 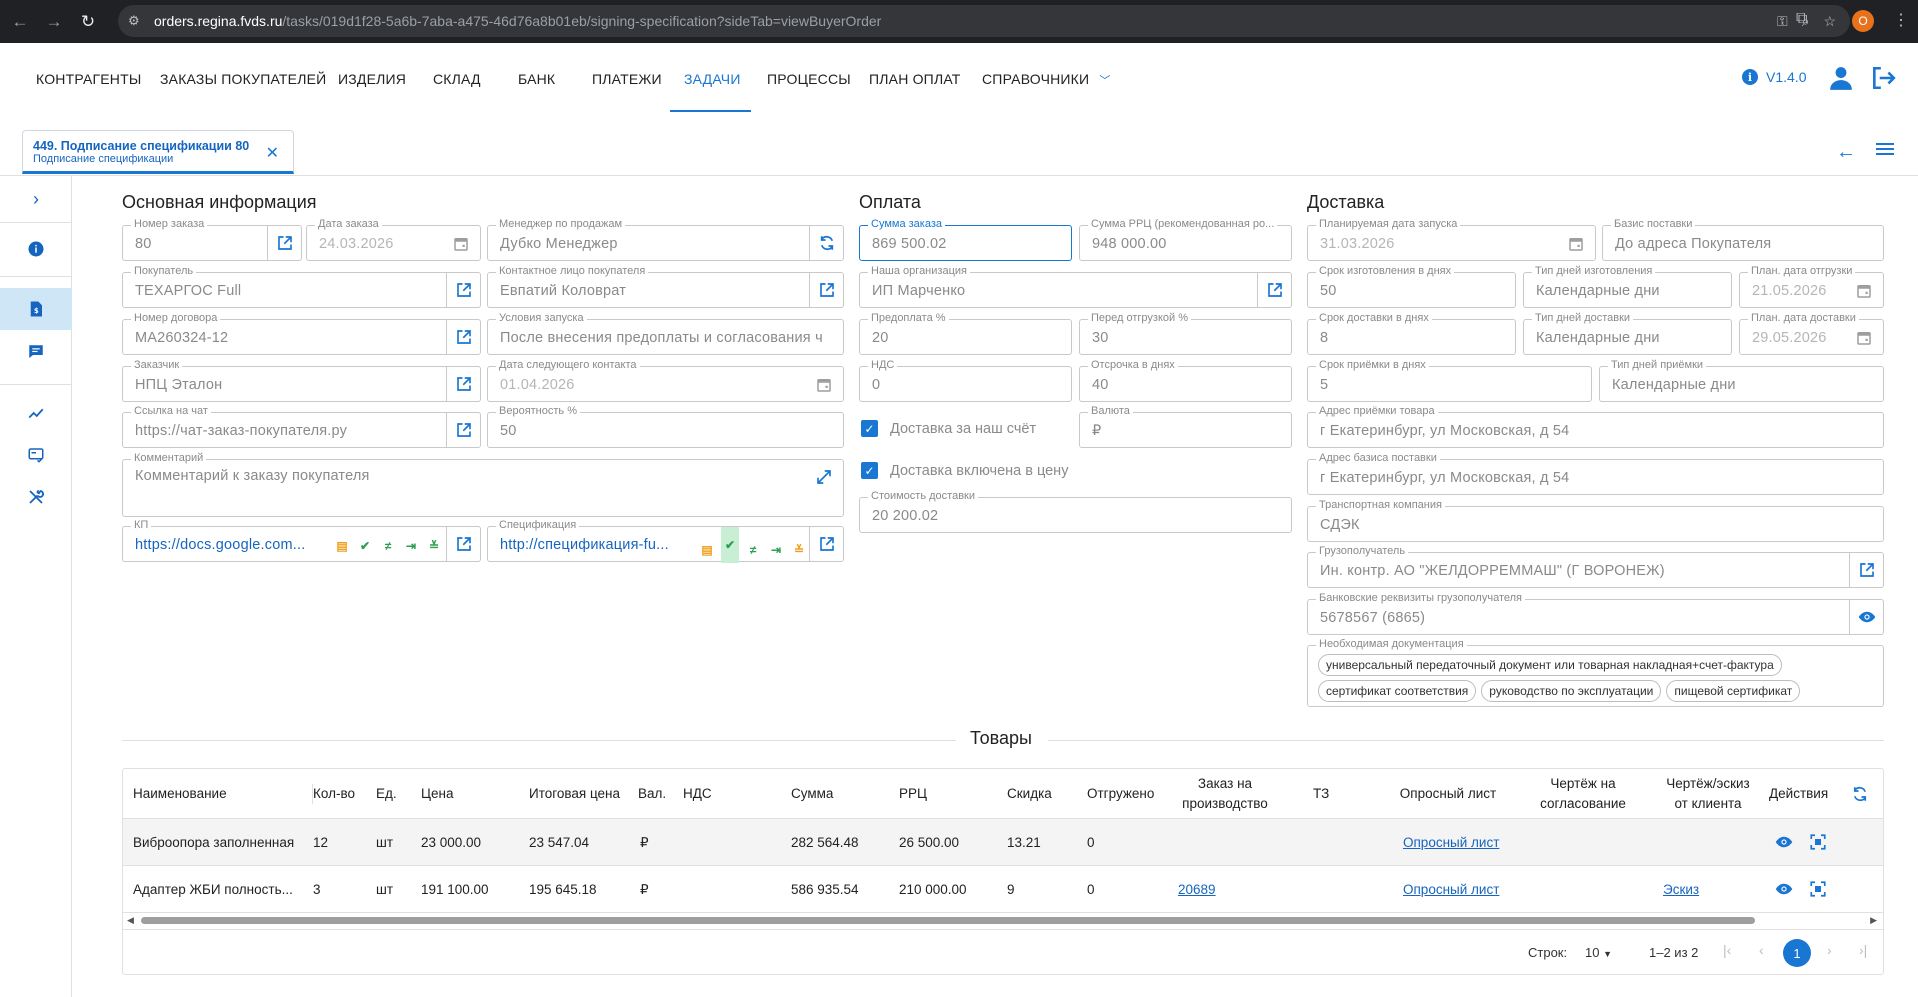 I want to click on rows-per-page-select: 10 ▼, so click(x=1598, y=952).